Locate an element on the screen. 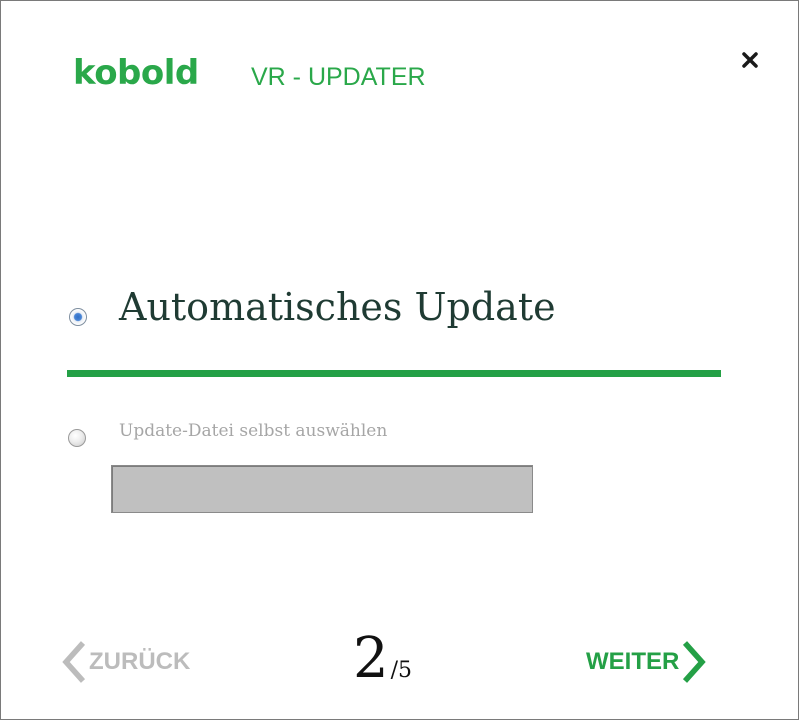 This screenshot has width=799, height=720. back-button: ZURÜCK is located at coordinates (125, 662).